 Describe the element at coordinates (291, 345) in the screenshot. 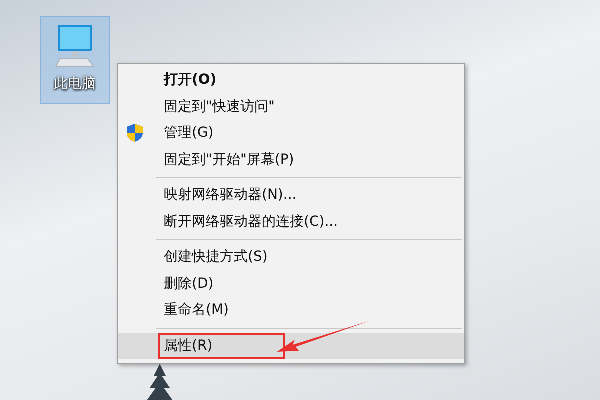

I see `menu-item: 属性(R)` at that location.